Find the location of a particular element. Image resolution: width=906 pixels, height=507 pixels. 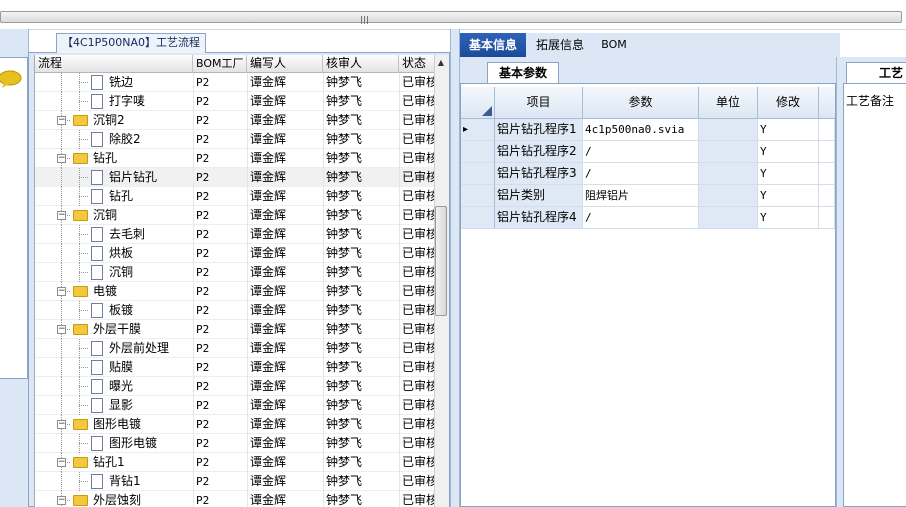

process-notes-tab: 工艺 is located at coordinates (876, 72).